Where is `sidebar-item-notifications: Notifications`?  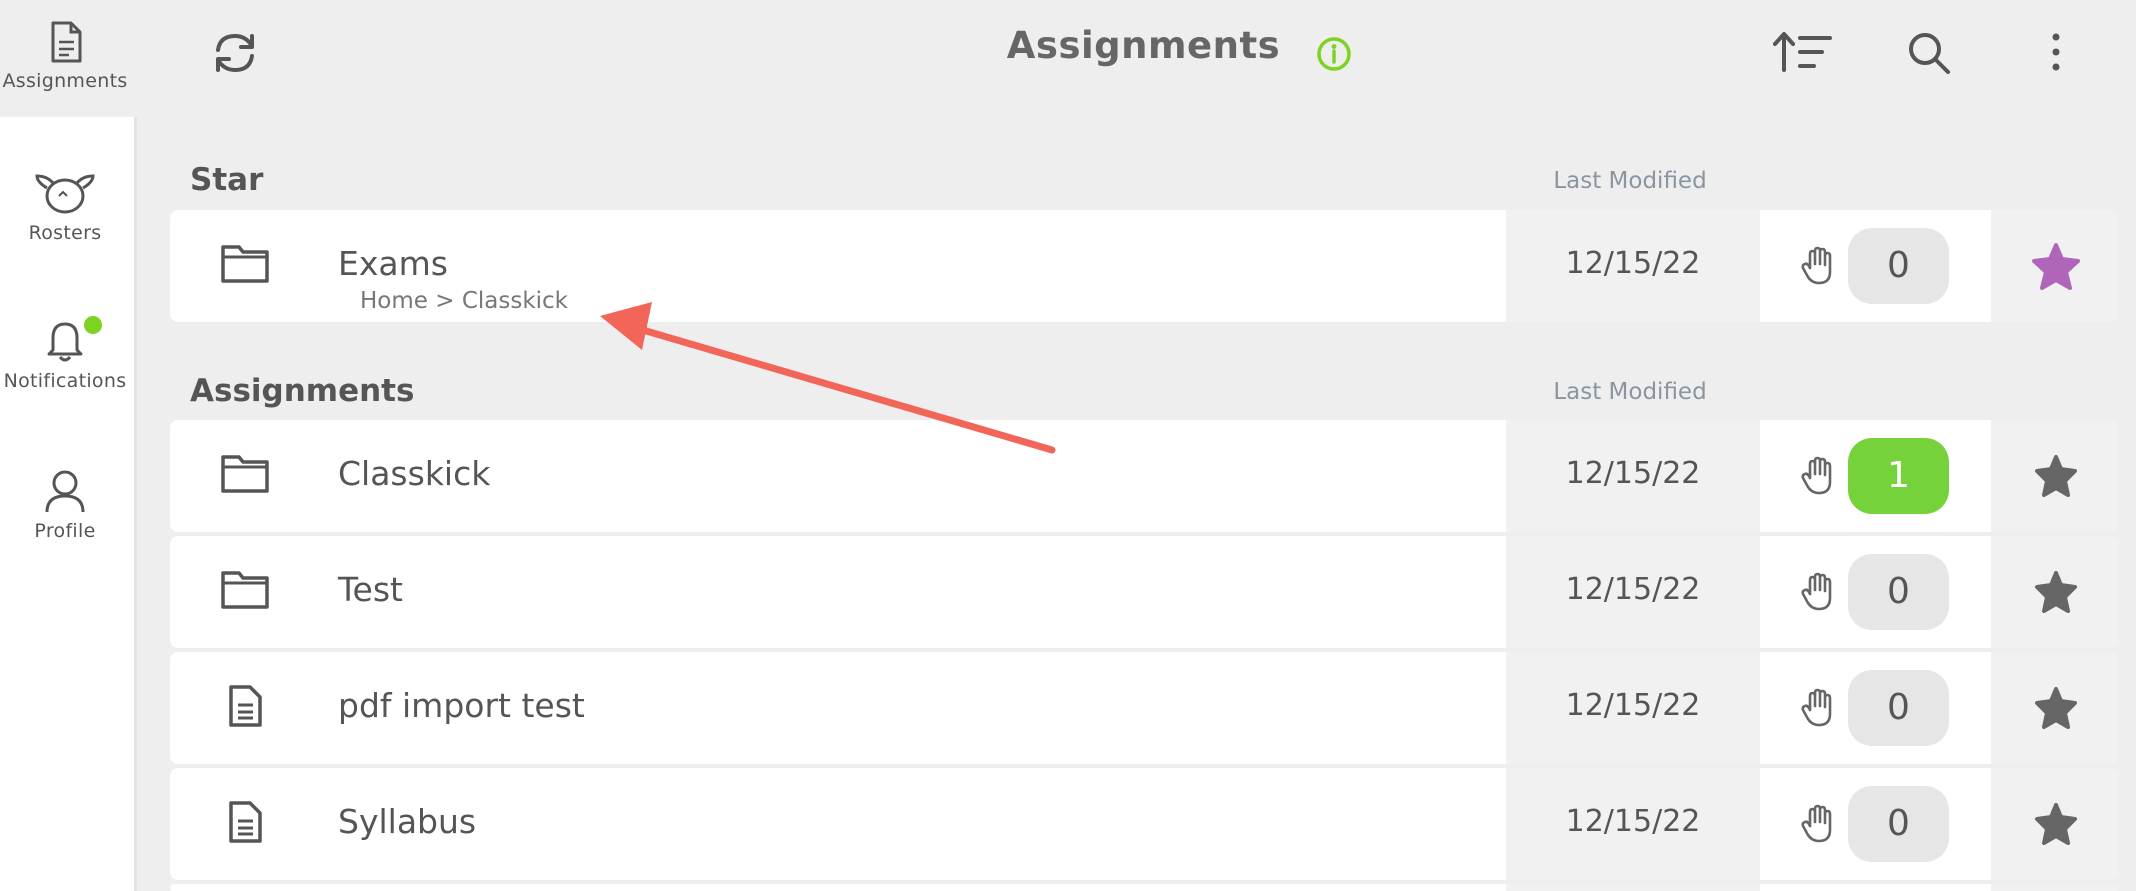
sidebar-item-notifications: Notifications is located at coordinates (65, 355).